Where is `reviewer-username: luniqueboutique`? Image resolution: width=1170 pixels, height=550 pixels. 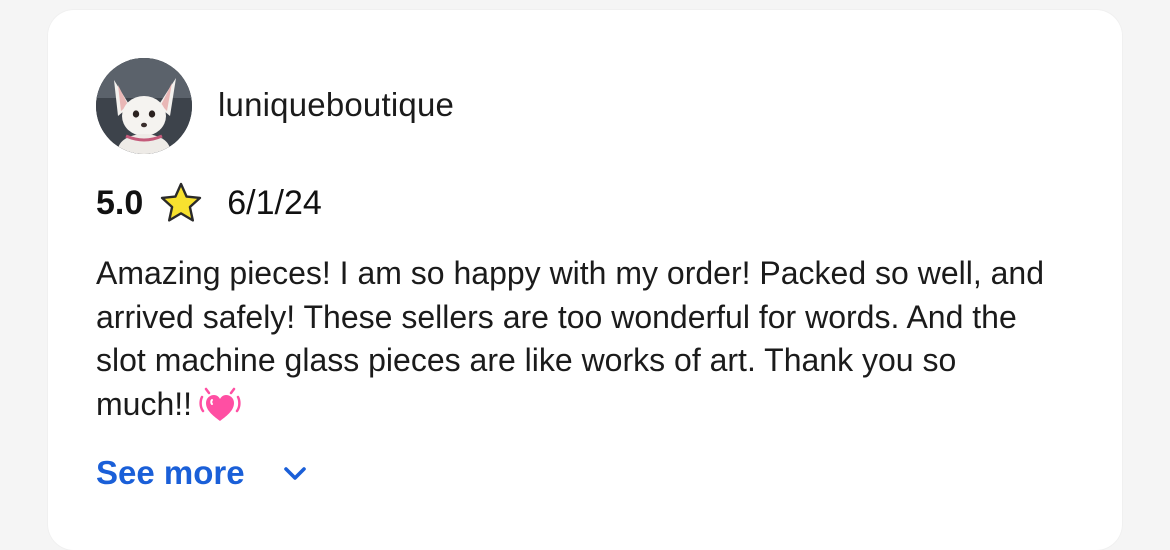 reviewer-username: luniqueboutique is located at coordinates (336, 105).